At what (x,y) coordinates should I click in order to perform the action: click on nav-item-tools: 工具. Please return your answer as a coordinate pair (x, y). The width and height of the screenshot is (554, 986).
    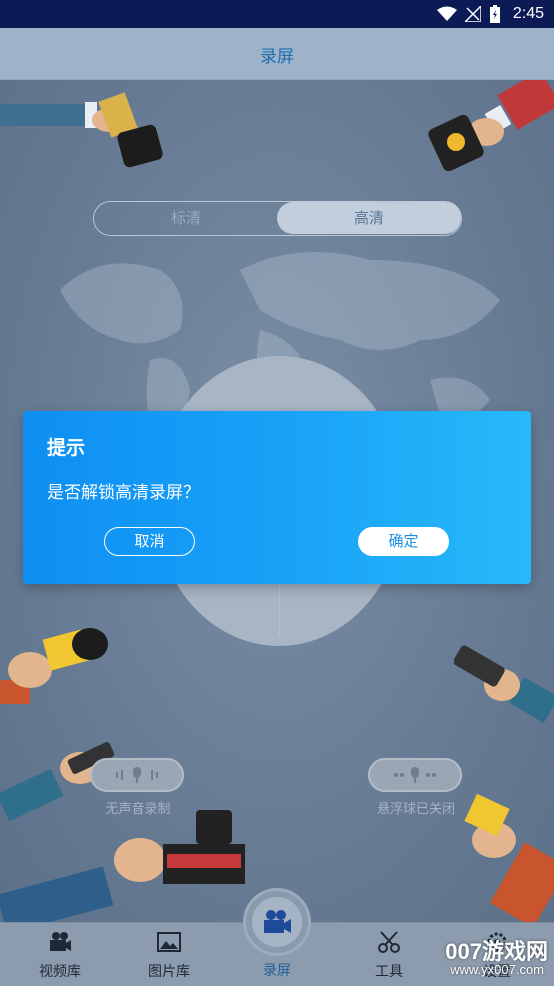
    Looking at the image, I should click on (389, 954).